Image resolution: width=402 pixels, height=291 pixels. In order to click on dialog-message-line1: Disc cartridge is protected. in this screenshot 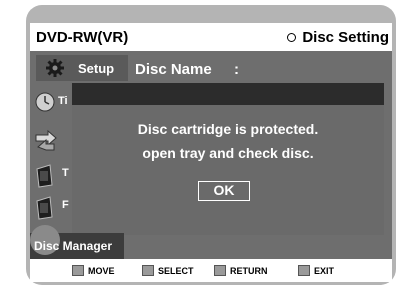, I will do `click(228, 129)`.